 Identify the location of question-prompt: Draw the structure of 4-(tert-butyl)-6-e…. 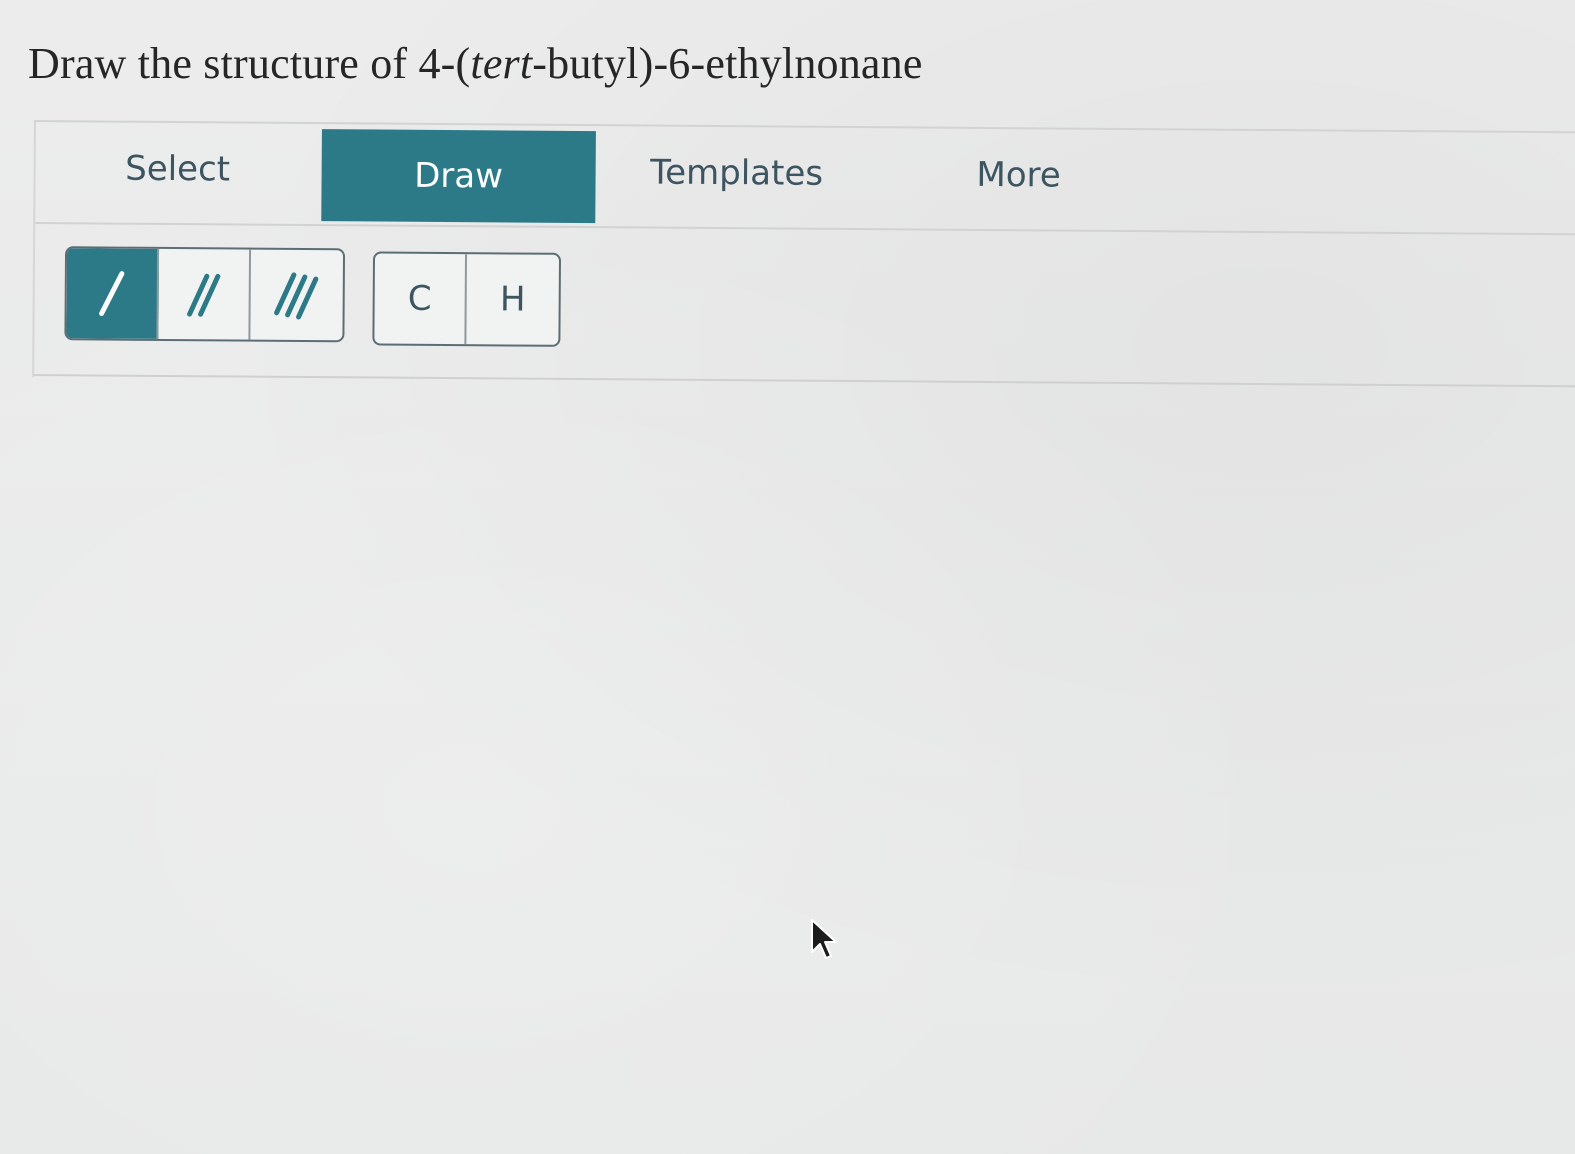
(475, 63).